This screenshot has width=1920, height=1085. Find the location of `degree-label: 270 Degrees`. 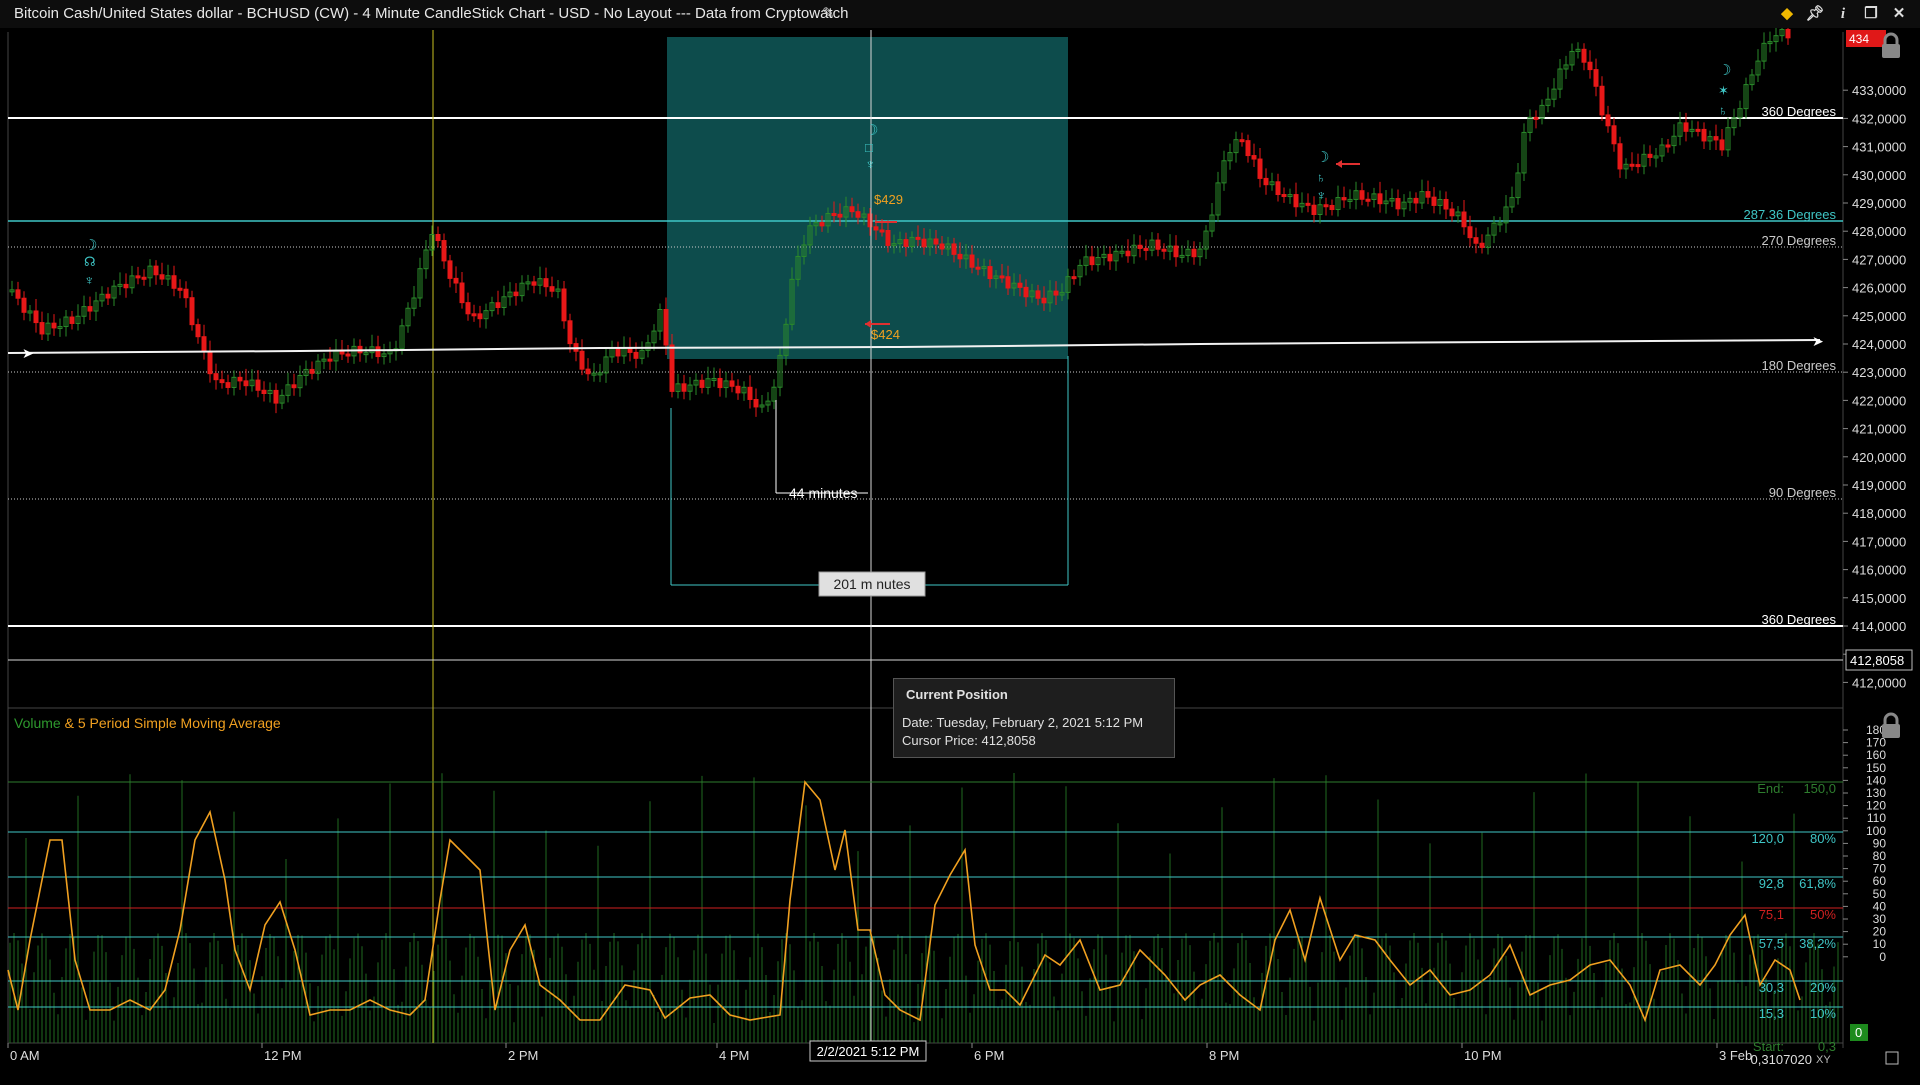

degree-label: 270 Degrees is located at coordinates (1799, 240).